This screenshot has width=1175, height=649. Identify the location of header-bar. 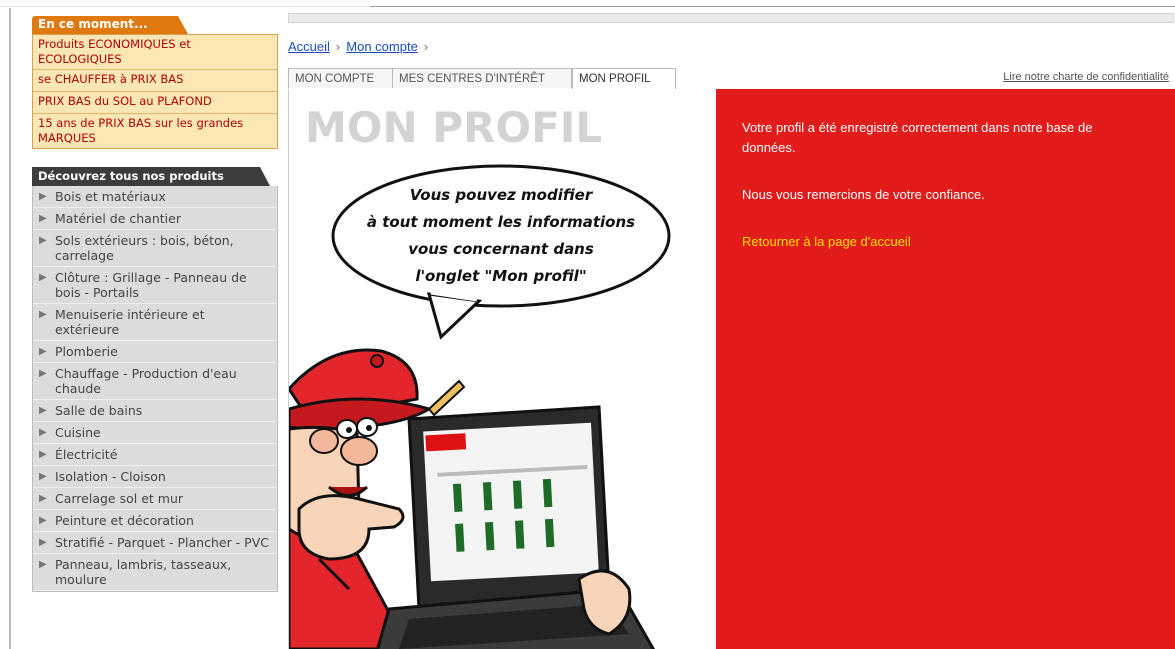
(731, 18).